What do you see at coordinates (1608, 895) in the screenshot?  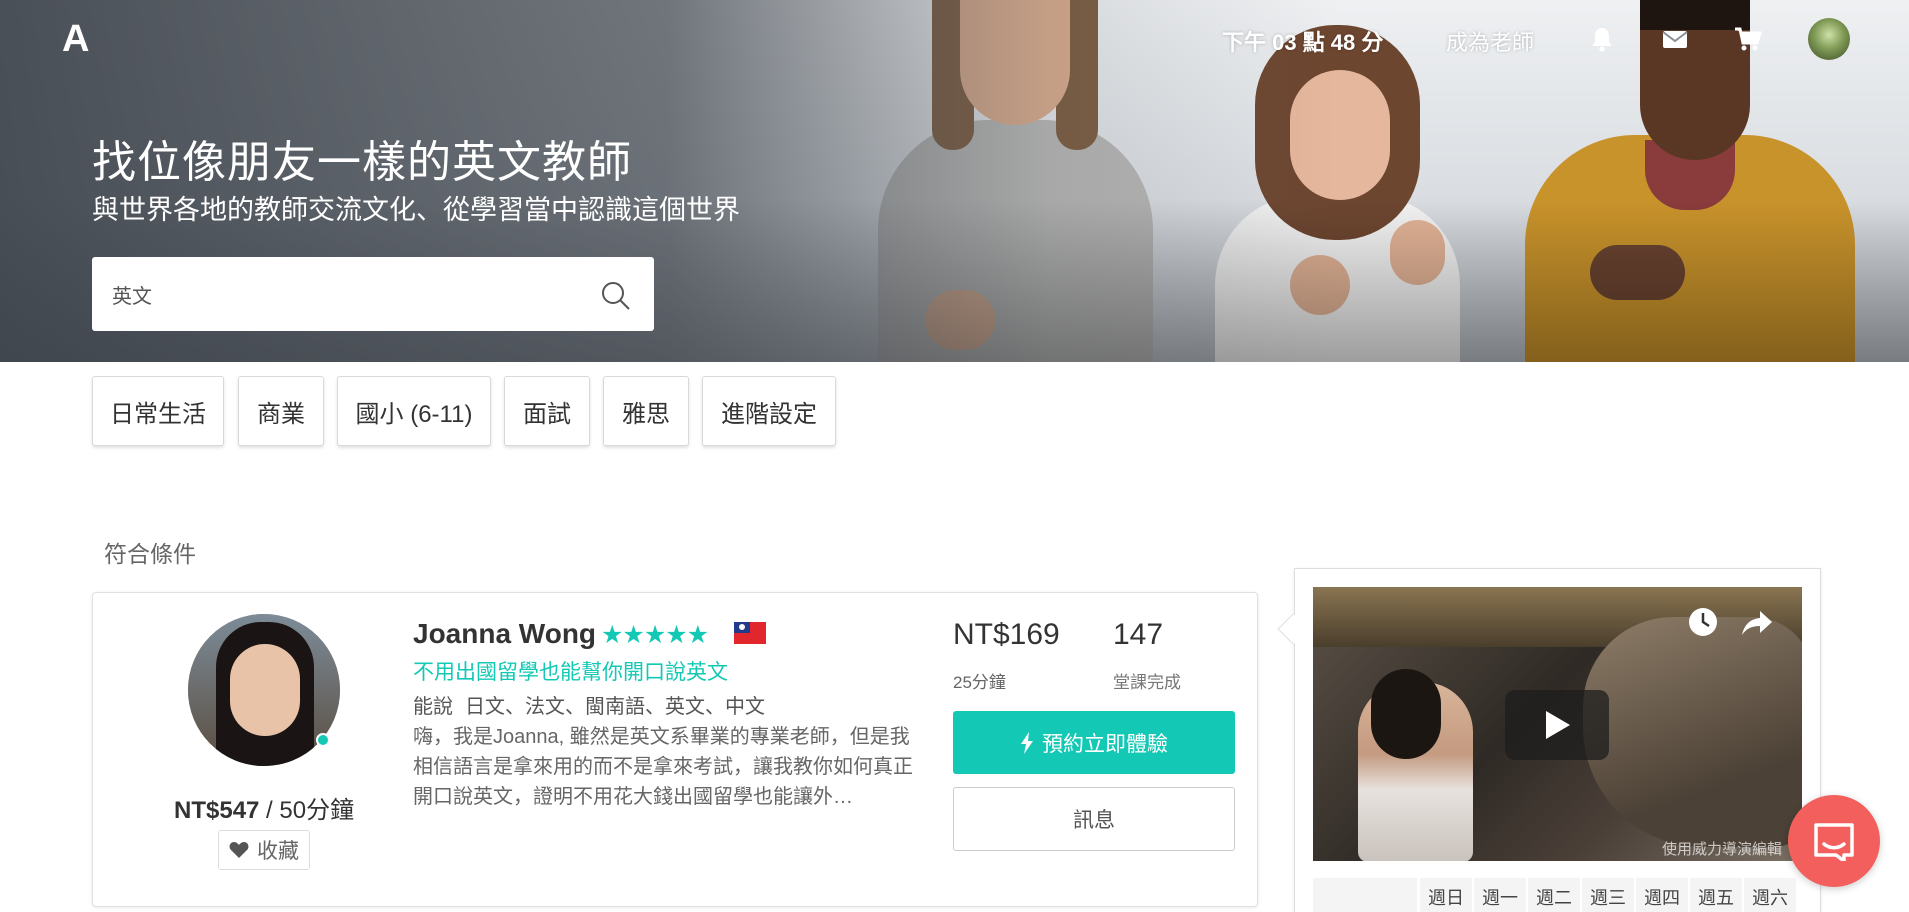 I see `schedule-day-wed: 週三` at bounding box center [1608, 895].